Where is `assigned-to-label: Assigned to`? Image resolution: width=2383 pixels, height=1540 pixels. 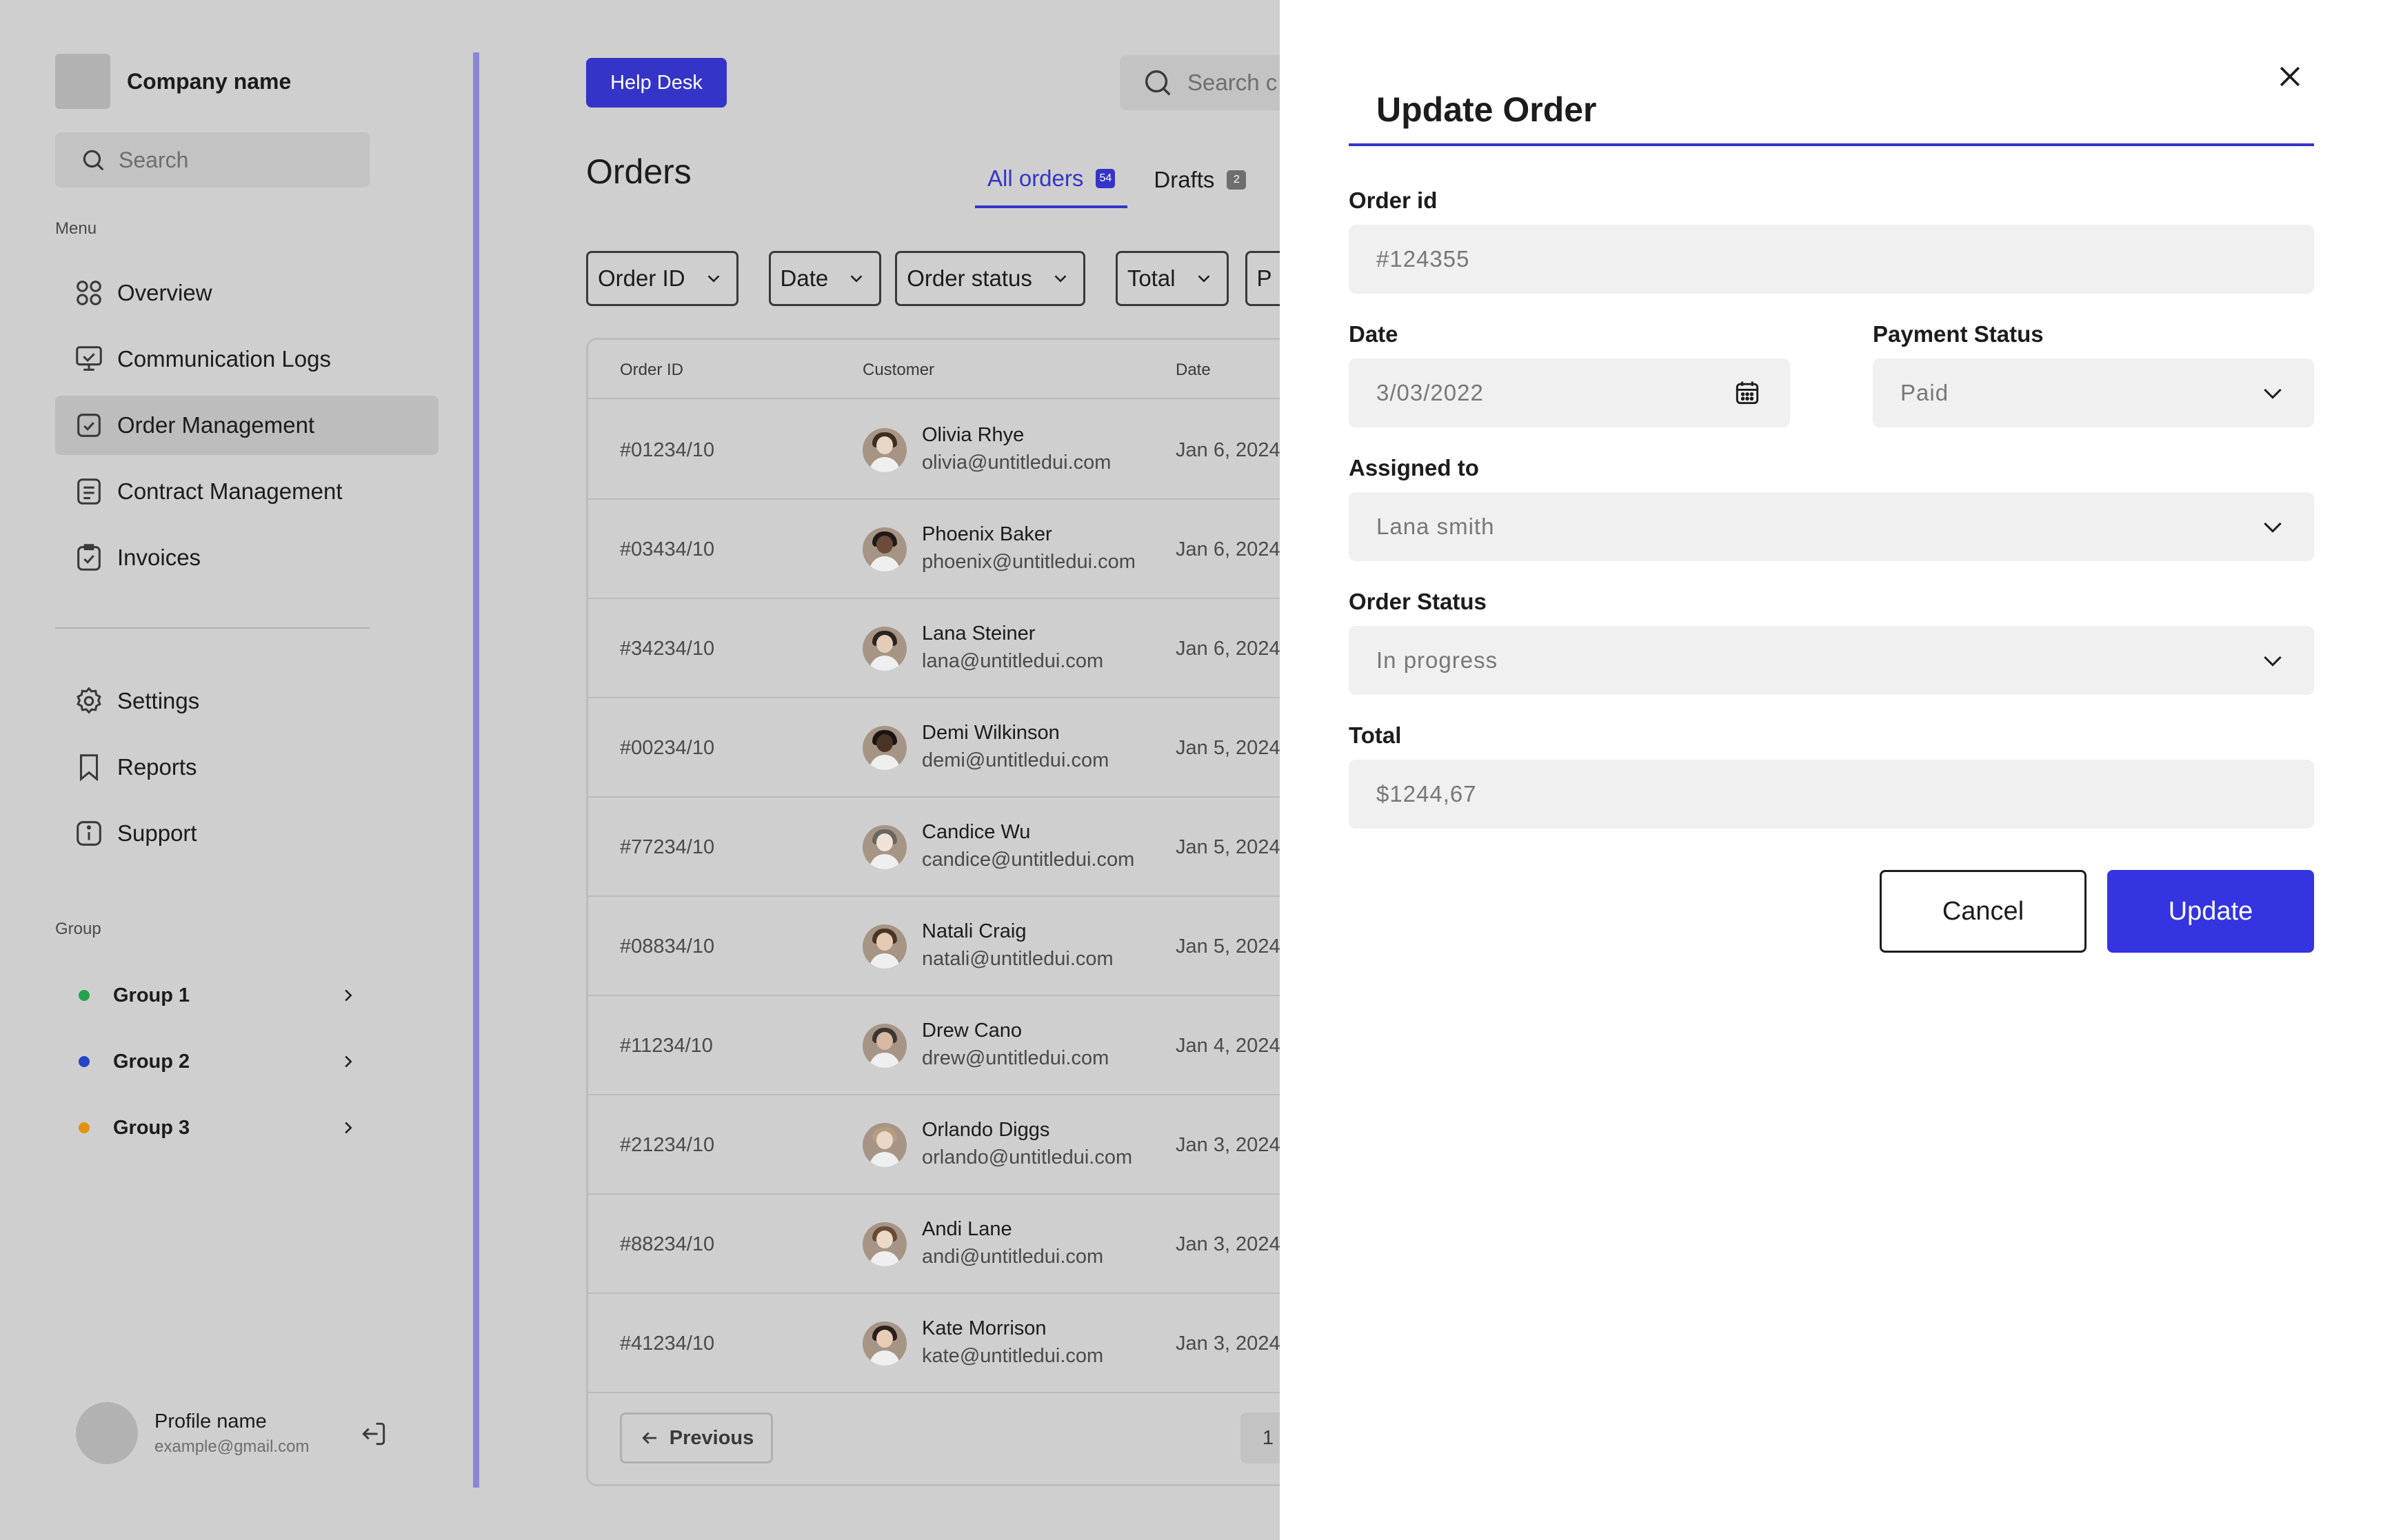
assigned-to-label: Assigned to is located at coordinates (1414, 468).